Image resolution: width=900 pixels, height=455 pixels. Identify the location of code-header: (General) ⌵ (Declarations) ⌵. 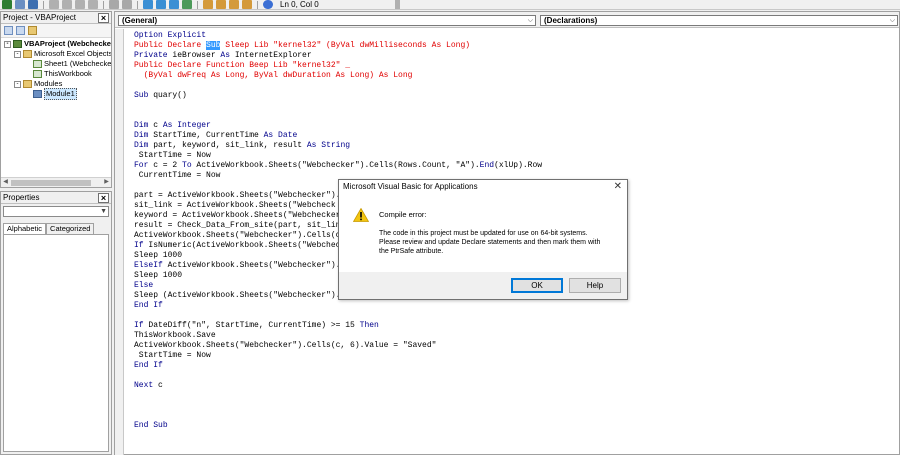
(507, 20).